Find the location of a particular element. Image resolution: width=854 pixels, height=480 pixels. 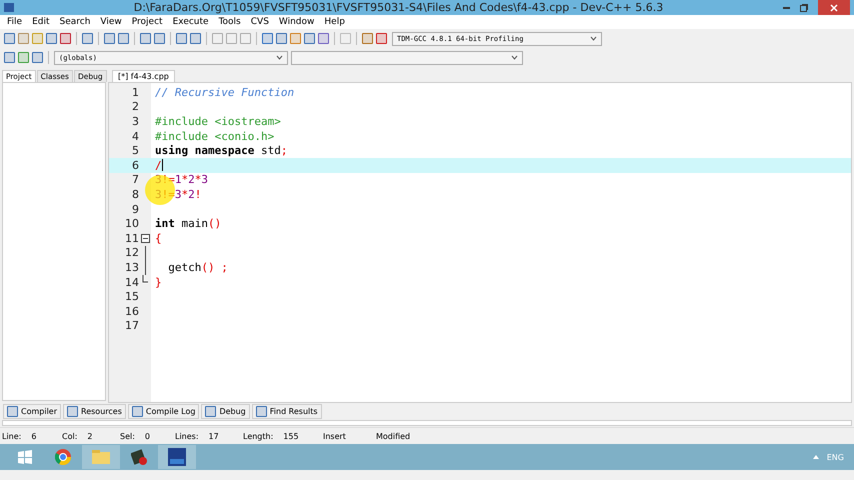

code-line: getch() ; is located at coordinates (197, 267).